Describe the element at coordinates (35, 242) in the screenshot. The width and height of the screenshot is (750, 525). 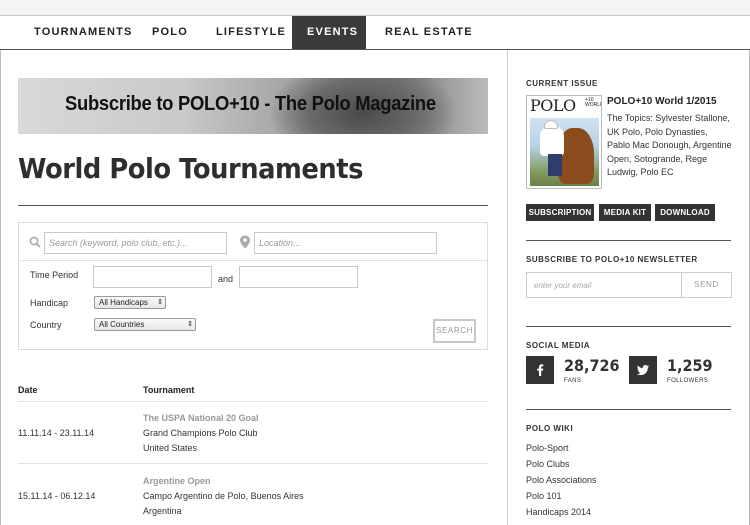
I see `search-icon` at that location.